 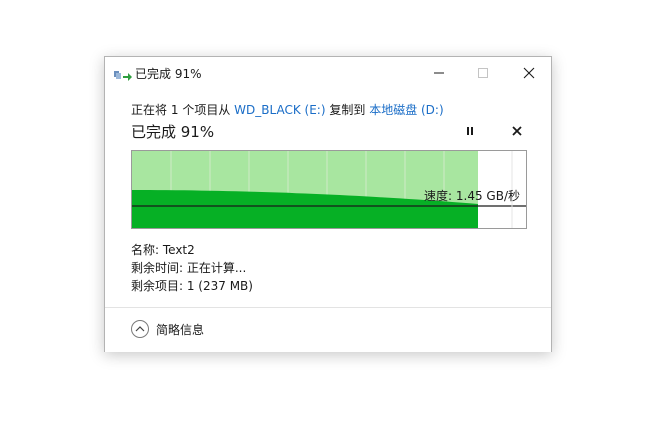 I want to click on transfer-description: 正在将 1 个项目从 WD_BLACK (E:) 复制到 本地磁盘 (D:), so click(x=287, y=109).